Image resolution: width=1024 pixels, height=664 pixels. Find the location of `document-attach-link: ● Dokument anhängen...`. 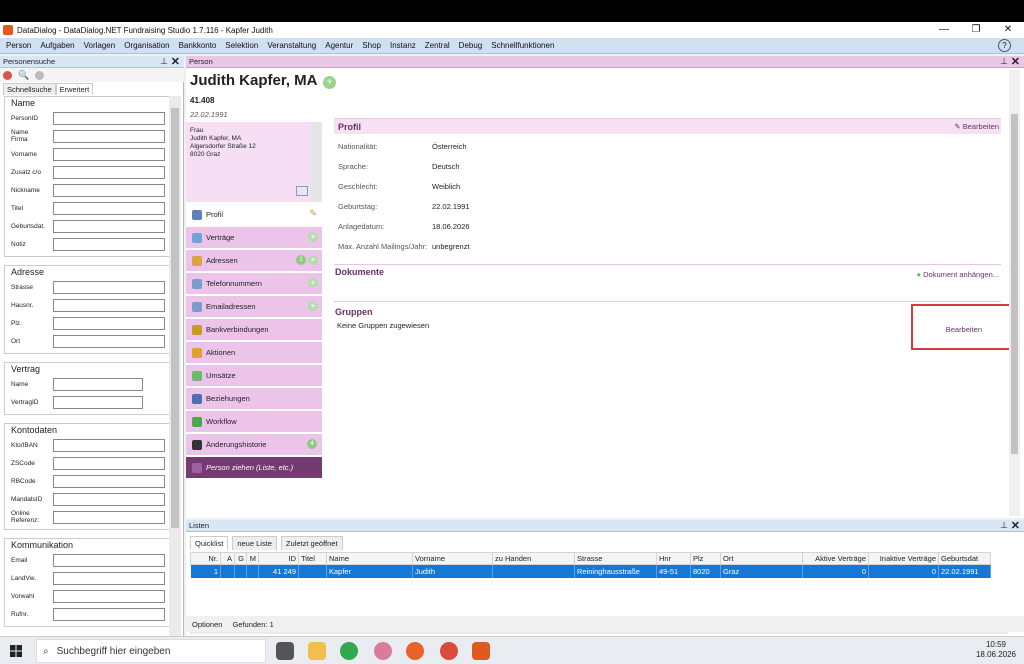

document-attach-link: ● Dokument anhängen... is located at coordinates (957, 274).